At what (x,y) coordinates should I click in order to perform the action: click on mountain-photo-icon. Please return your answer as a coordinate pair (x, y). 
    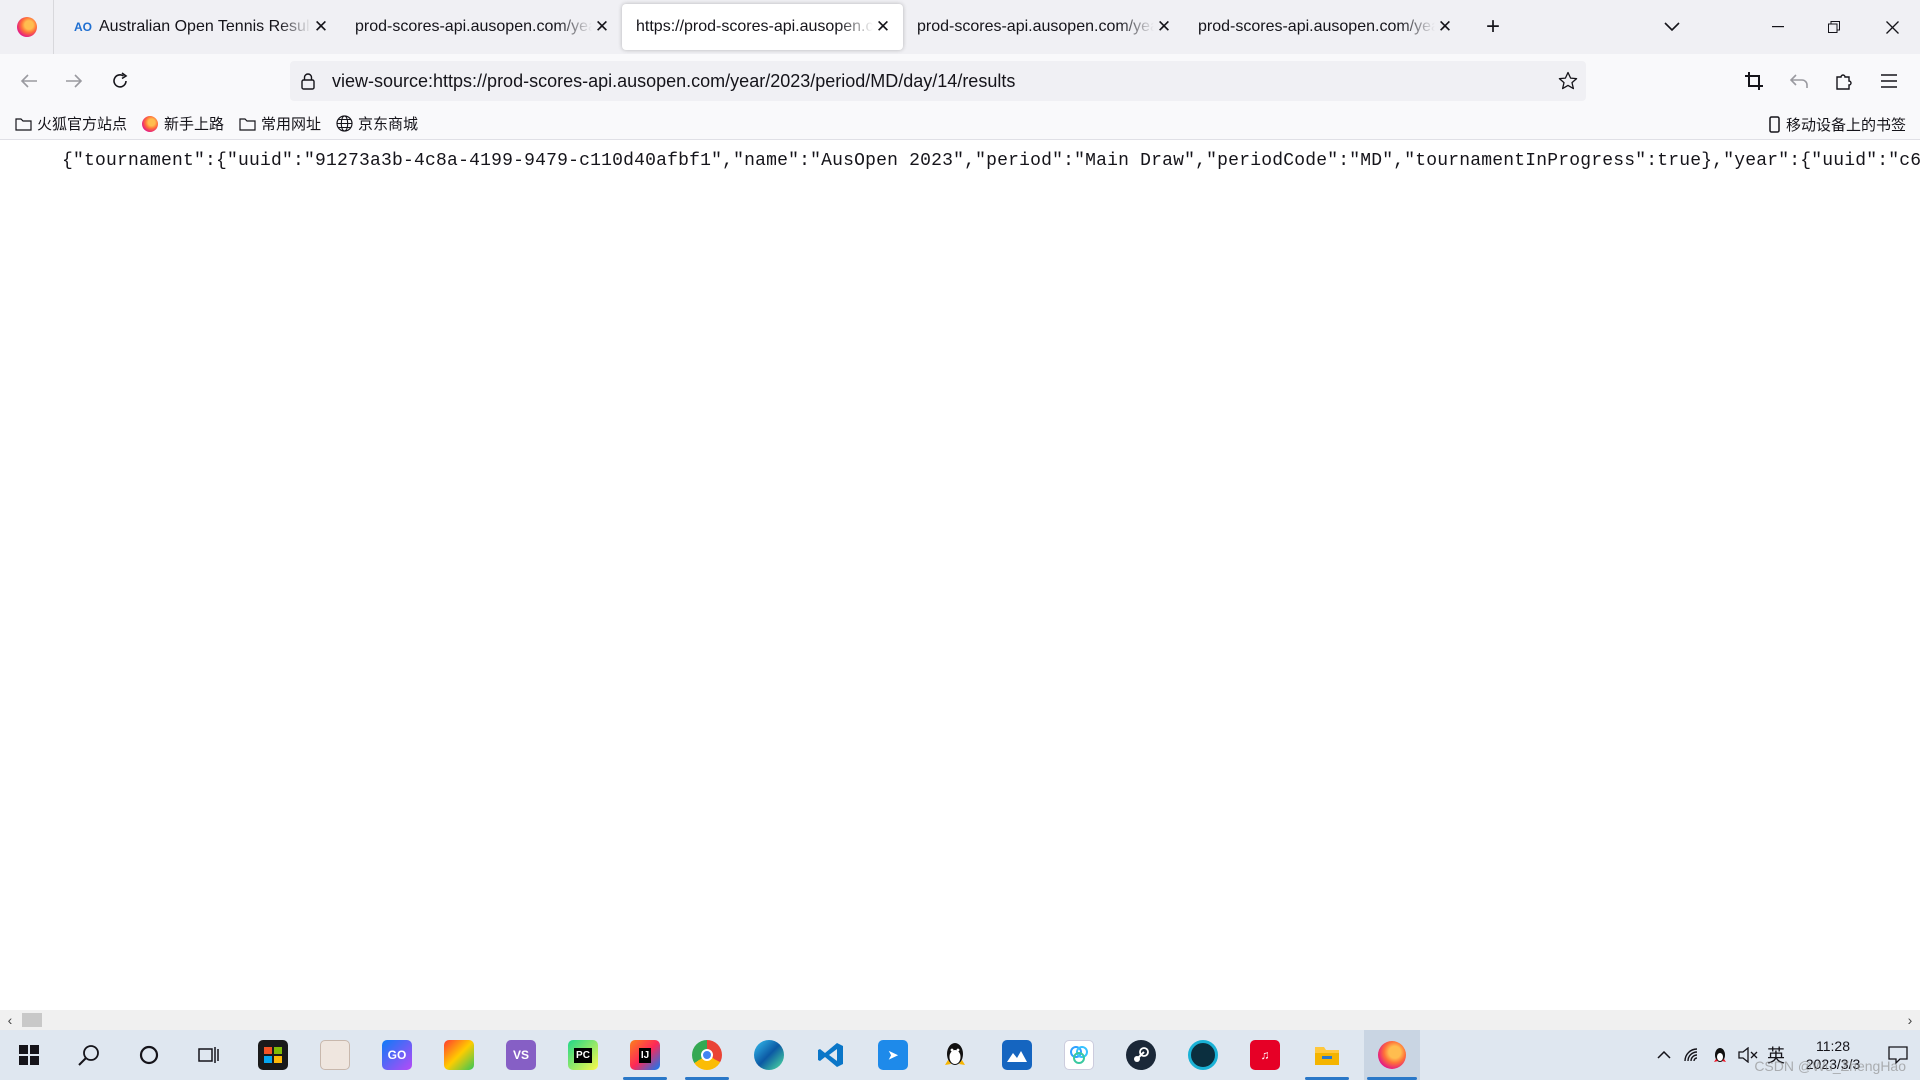
    Looking at the image, I should click on (1017, 1055).